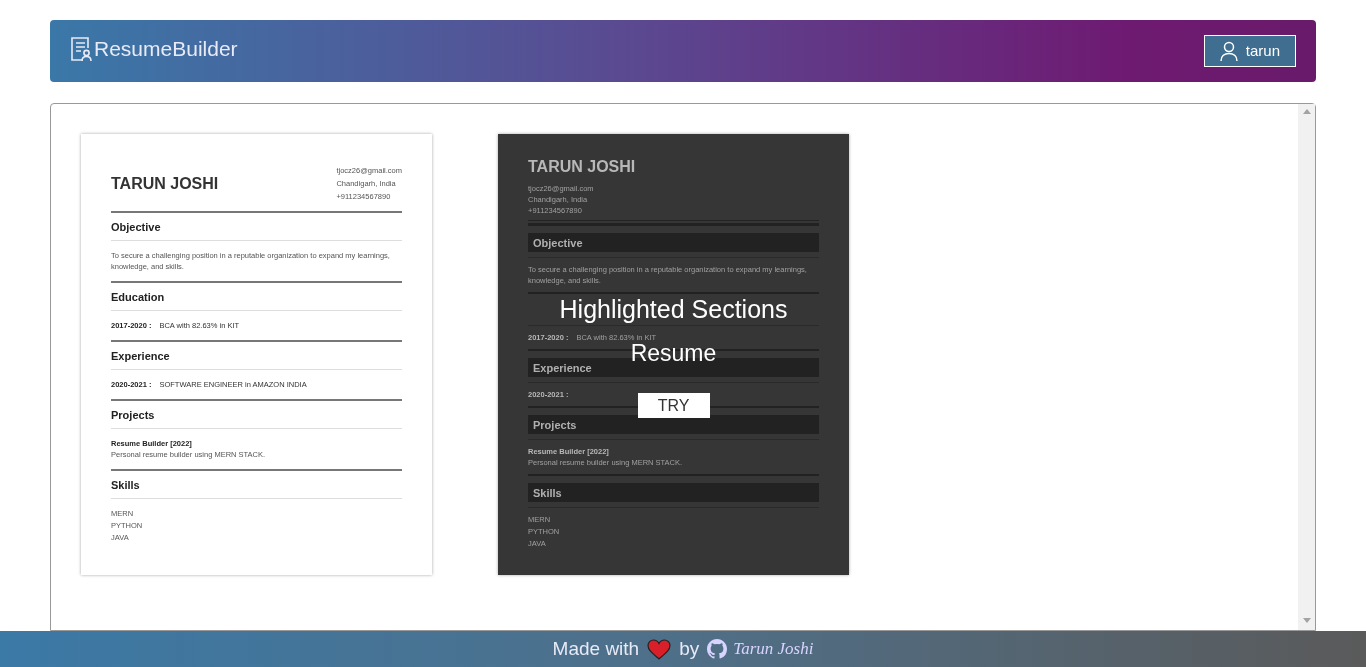 The height and width of the screenshot is (667, 1366). I want to click on template-title: Highlighted Sections, so click(673, 309).